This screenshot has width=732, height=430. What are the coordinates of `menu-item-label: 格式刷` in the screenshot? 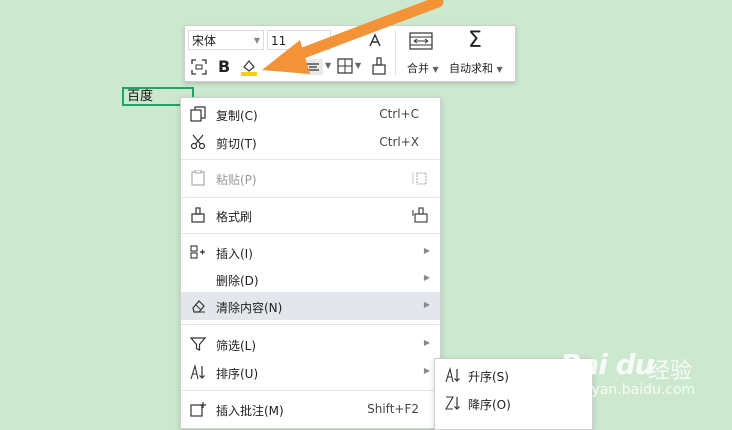 It's located at (234, 217).